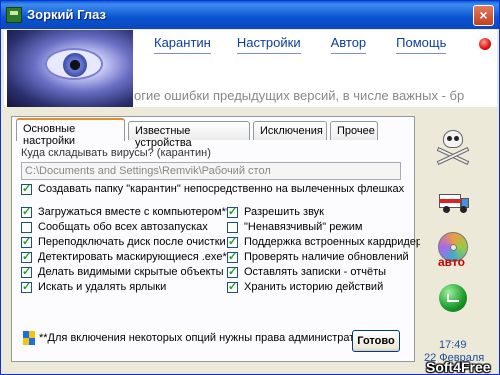 Image resolution: width=500 pixels, height=375 pixels. I want to click on checkbox-label: Поддержка встроенных кардридеров, so click(339, 242).